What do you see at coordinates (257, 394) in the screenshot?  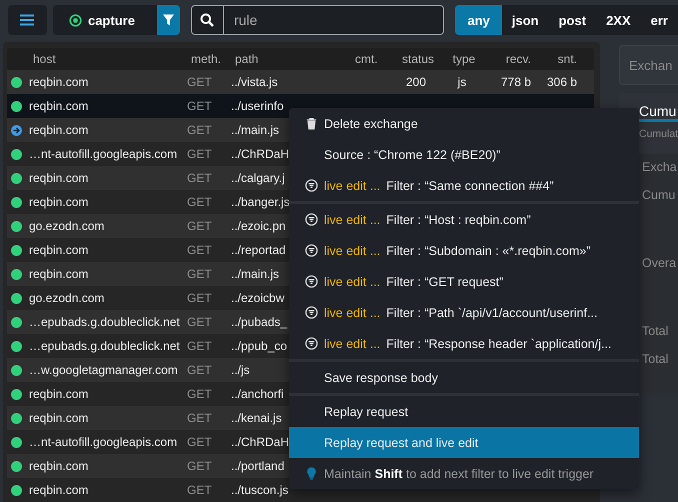 I see `table-cell: ../anchorfi` at bounding box center [257, 394].